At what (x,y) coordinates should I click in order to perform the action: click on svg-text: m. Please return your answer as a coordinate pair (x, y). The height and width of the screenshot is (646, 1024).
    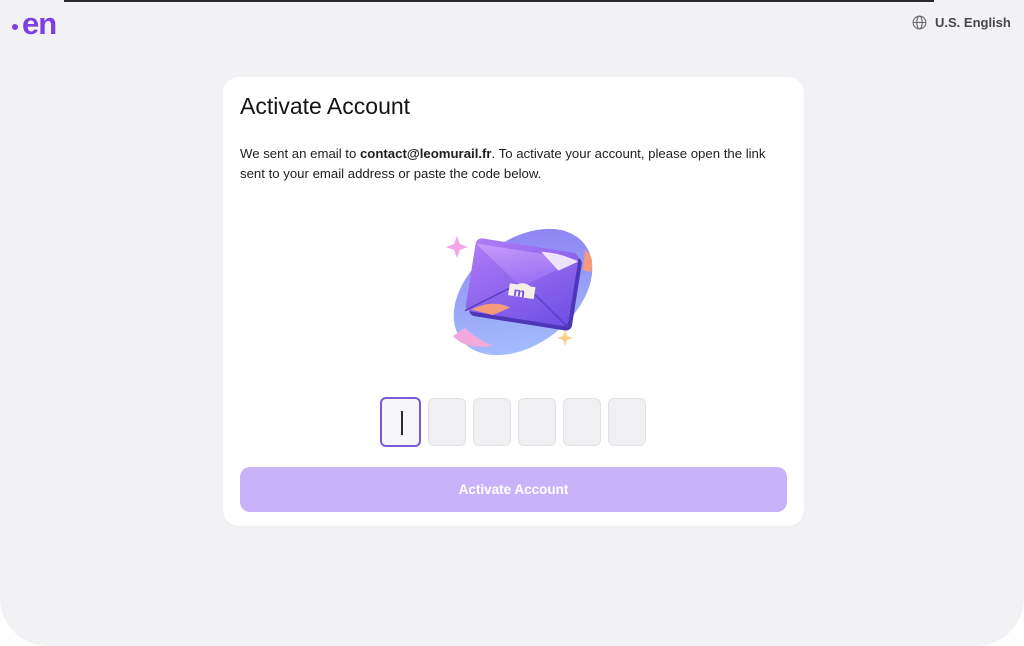
    Looking at the image, I should click on (519, 292).